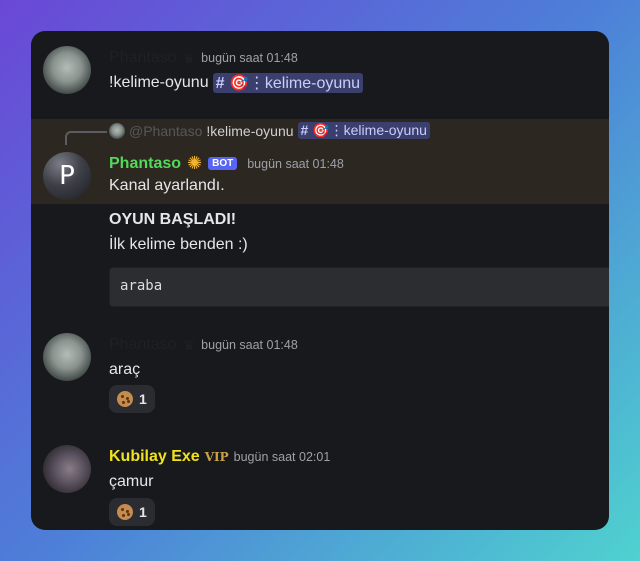  What do you see at coordinates (178, 244) in the screenshot?
I see `message-text: İlk kelime benden :)` at bounding box center [178, 244].